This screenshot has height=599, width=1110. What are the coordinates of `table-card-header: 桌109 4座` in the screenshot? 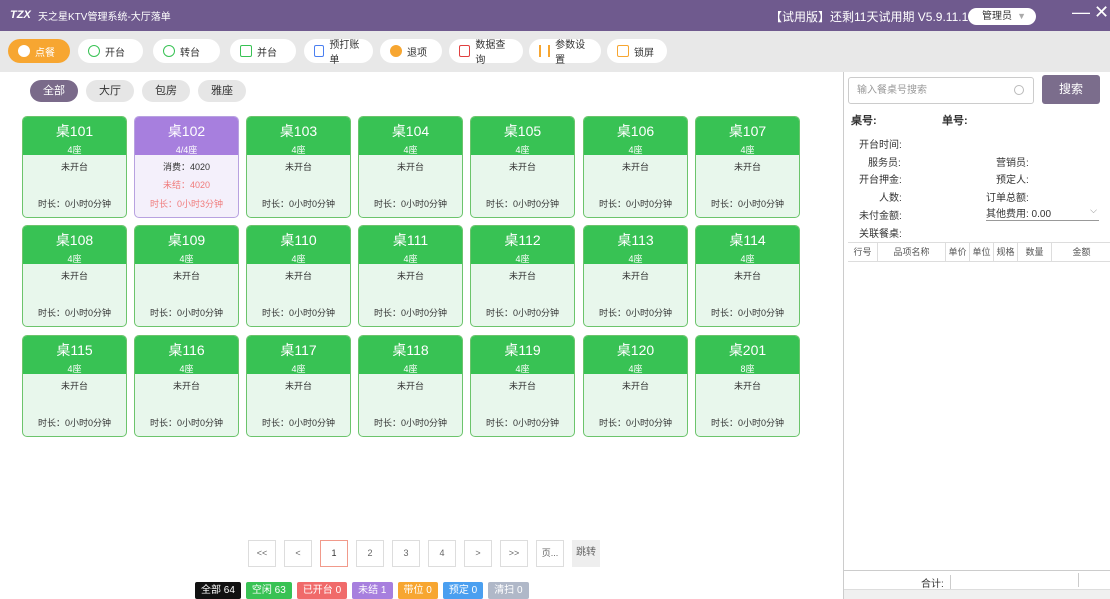 It's located at (186, 245).